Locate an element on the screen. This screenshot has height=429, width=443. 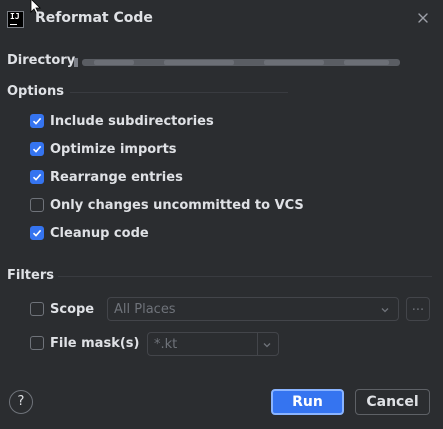
only-uncommitted-option: Only changes uncommitted to VCS is located at coordinates (167, 205).